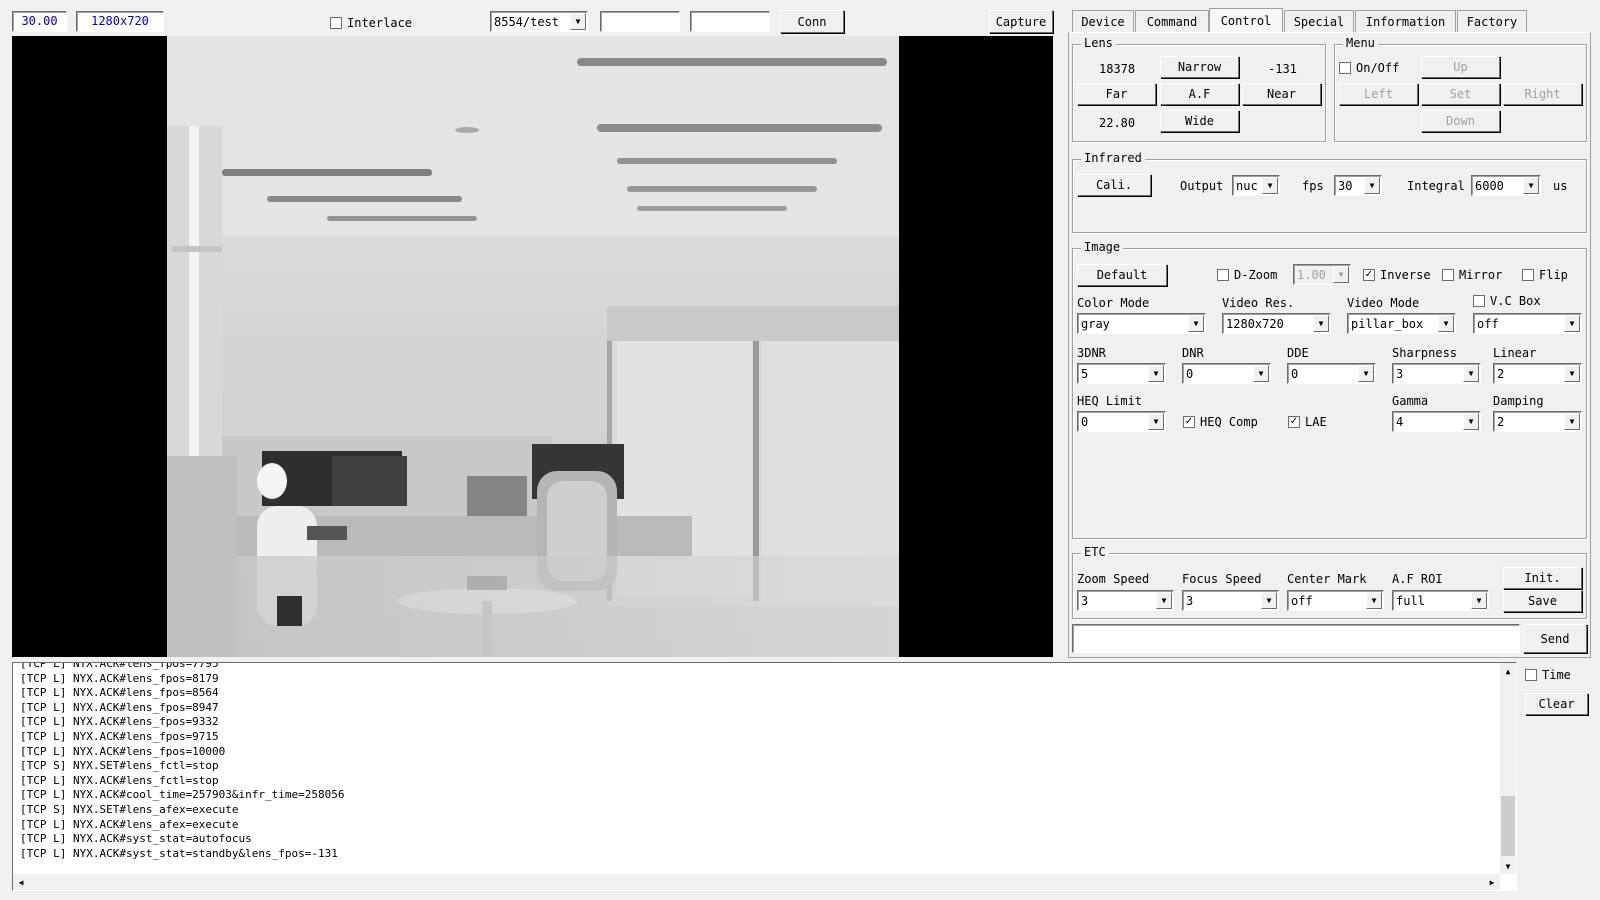 This screenshot has width=1600, height=900. What do you see at coordinates (1545, 275) in the screenshot?
I see `flip-checkbox: Flip` at bounding box center [1545, 275].